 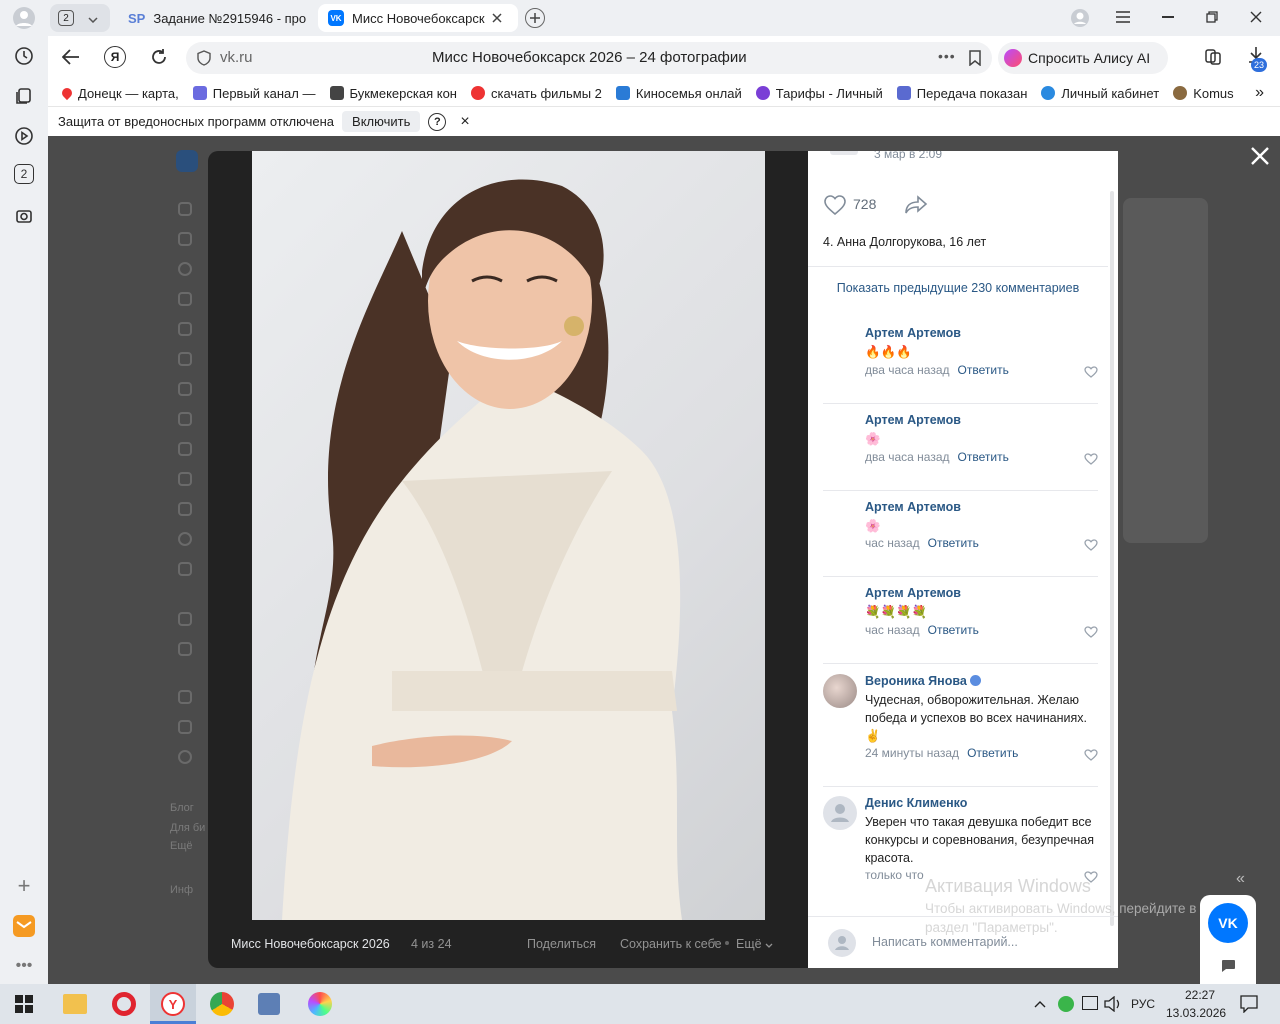 I want to click on tab-group: 2, so click(x=80, y=18).